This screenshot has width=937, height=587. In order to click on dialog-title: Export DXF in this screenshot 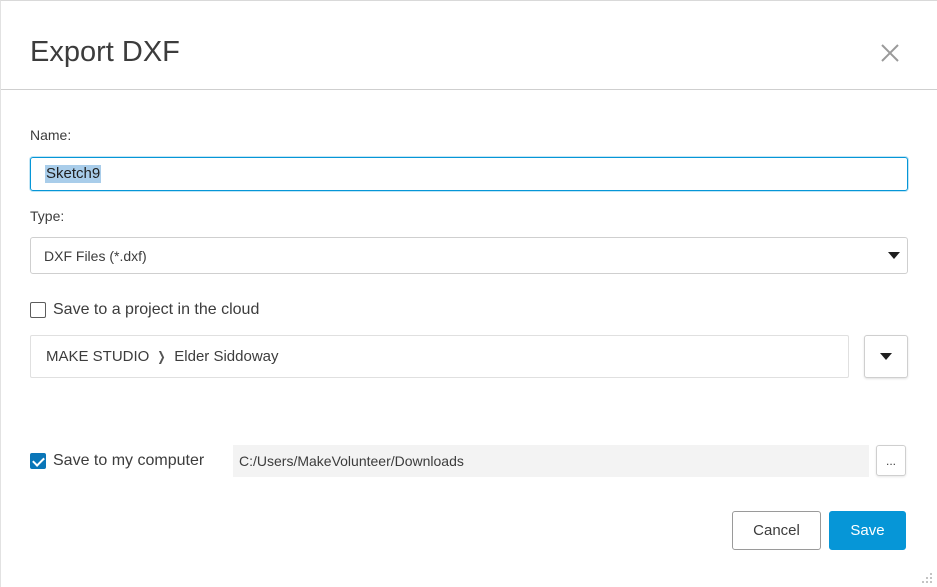, I will do `click(105, 52)`.